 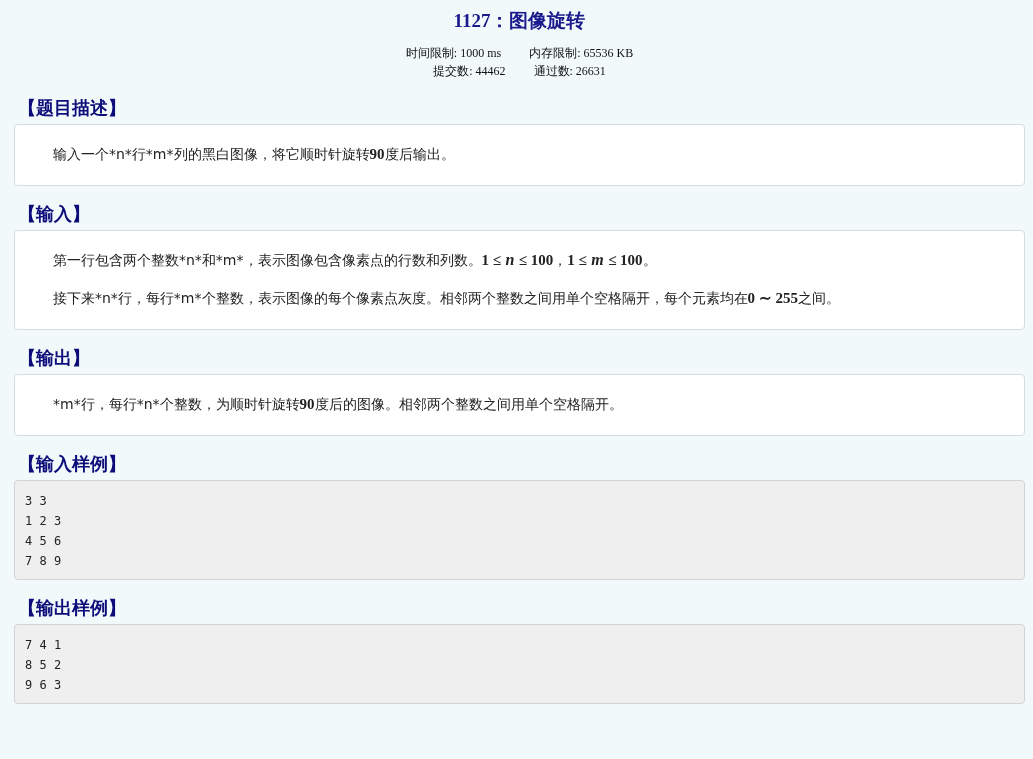 I want to click on limit-text: 内存限制: 65536 KB, so click(x=581, y=53).